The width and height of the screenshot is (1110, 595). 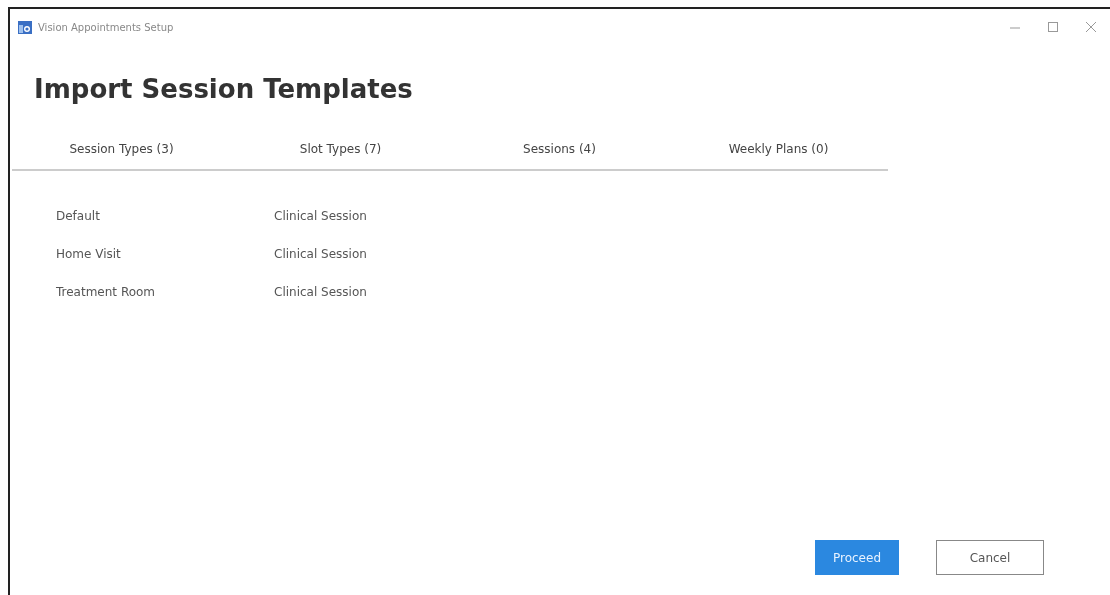 What do you see at coordinates (778, 149) in the screenshot?
I see `tab: Weekly Plans (0)` at bounding box center [778, 149].